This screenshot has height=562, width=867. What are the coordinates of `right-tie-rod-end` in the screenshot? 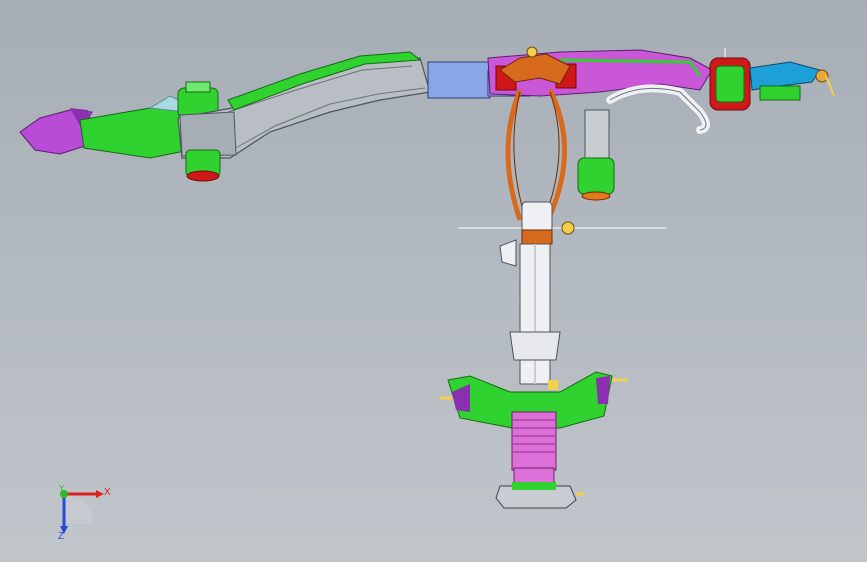 It's located at (792, 81).